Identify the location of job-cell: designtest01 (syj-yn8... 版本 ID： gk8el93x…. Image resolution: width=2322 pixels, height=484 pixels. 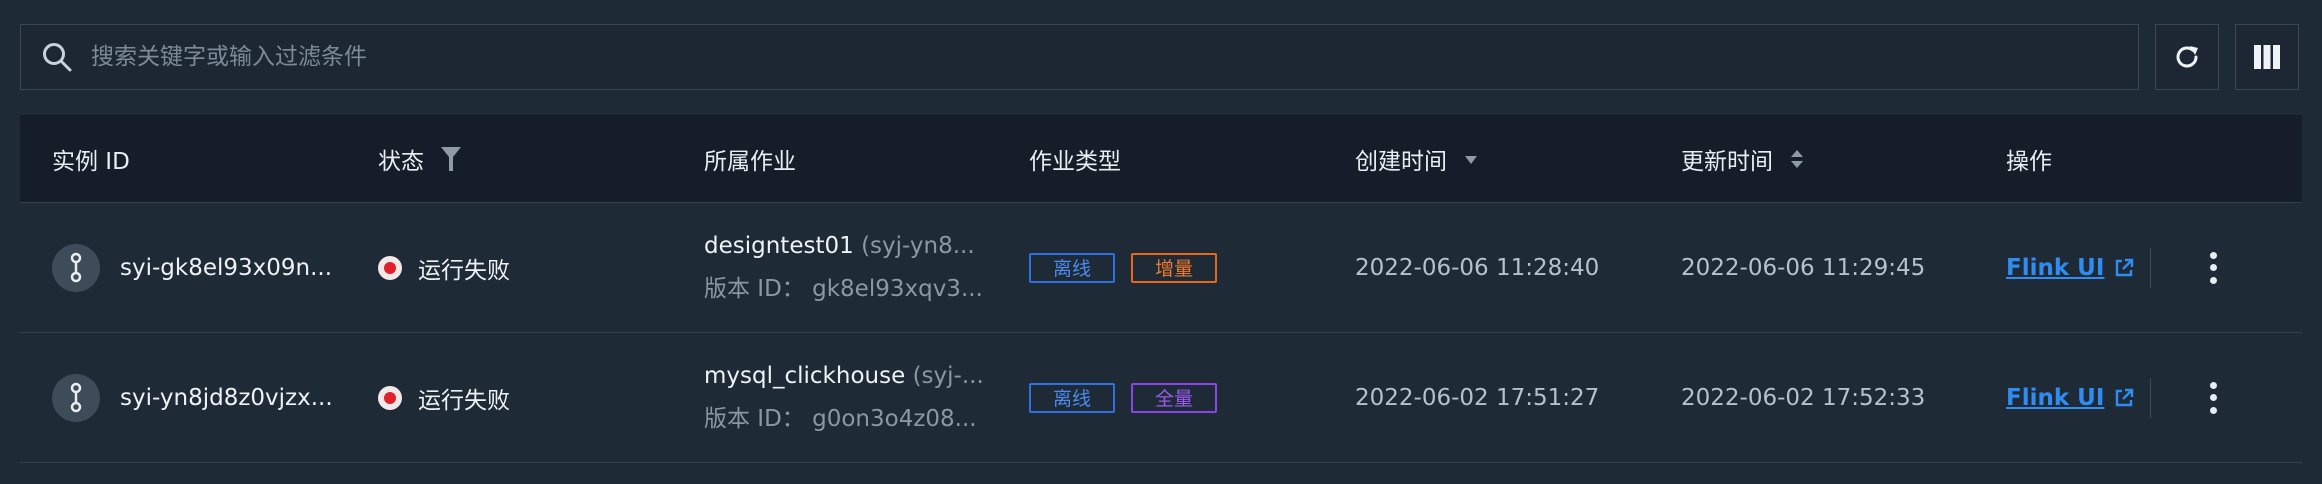
(843, 268).